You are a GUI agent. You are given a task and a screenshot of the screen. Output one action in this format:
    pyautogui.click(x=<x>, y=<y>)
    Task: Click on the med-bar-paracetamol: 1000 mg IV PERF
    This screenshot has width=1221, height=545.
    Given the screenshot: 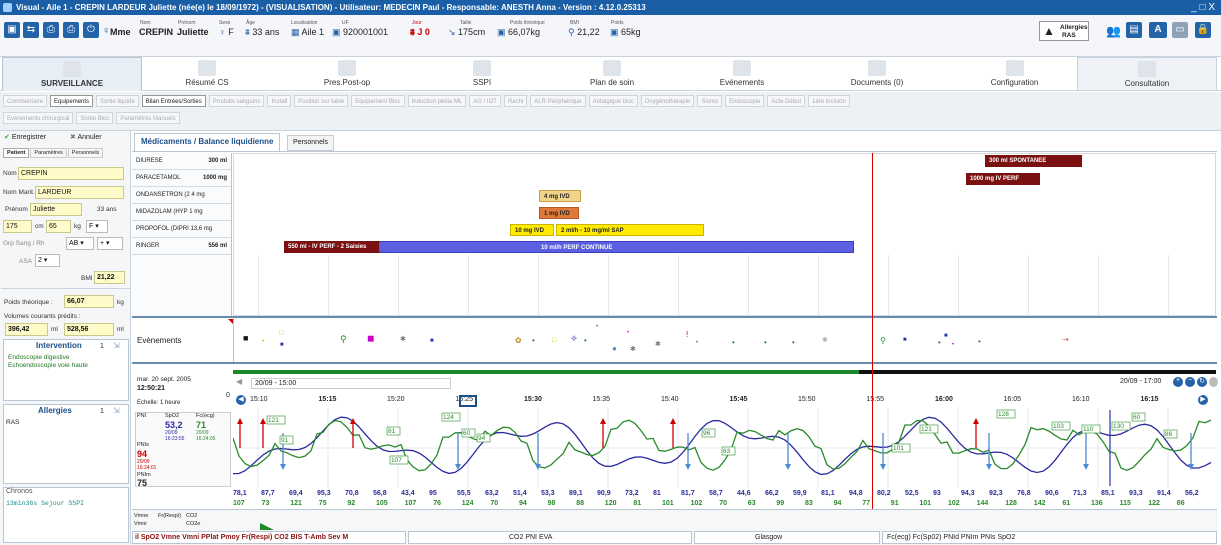 What is the action you would take?
    pyautogui.click(x=1003, y=179)
    